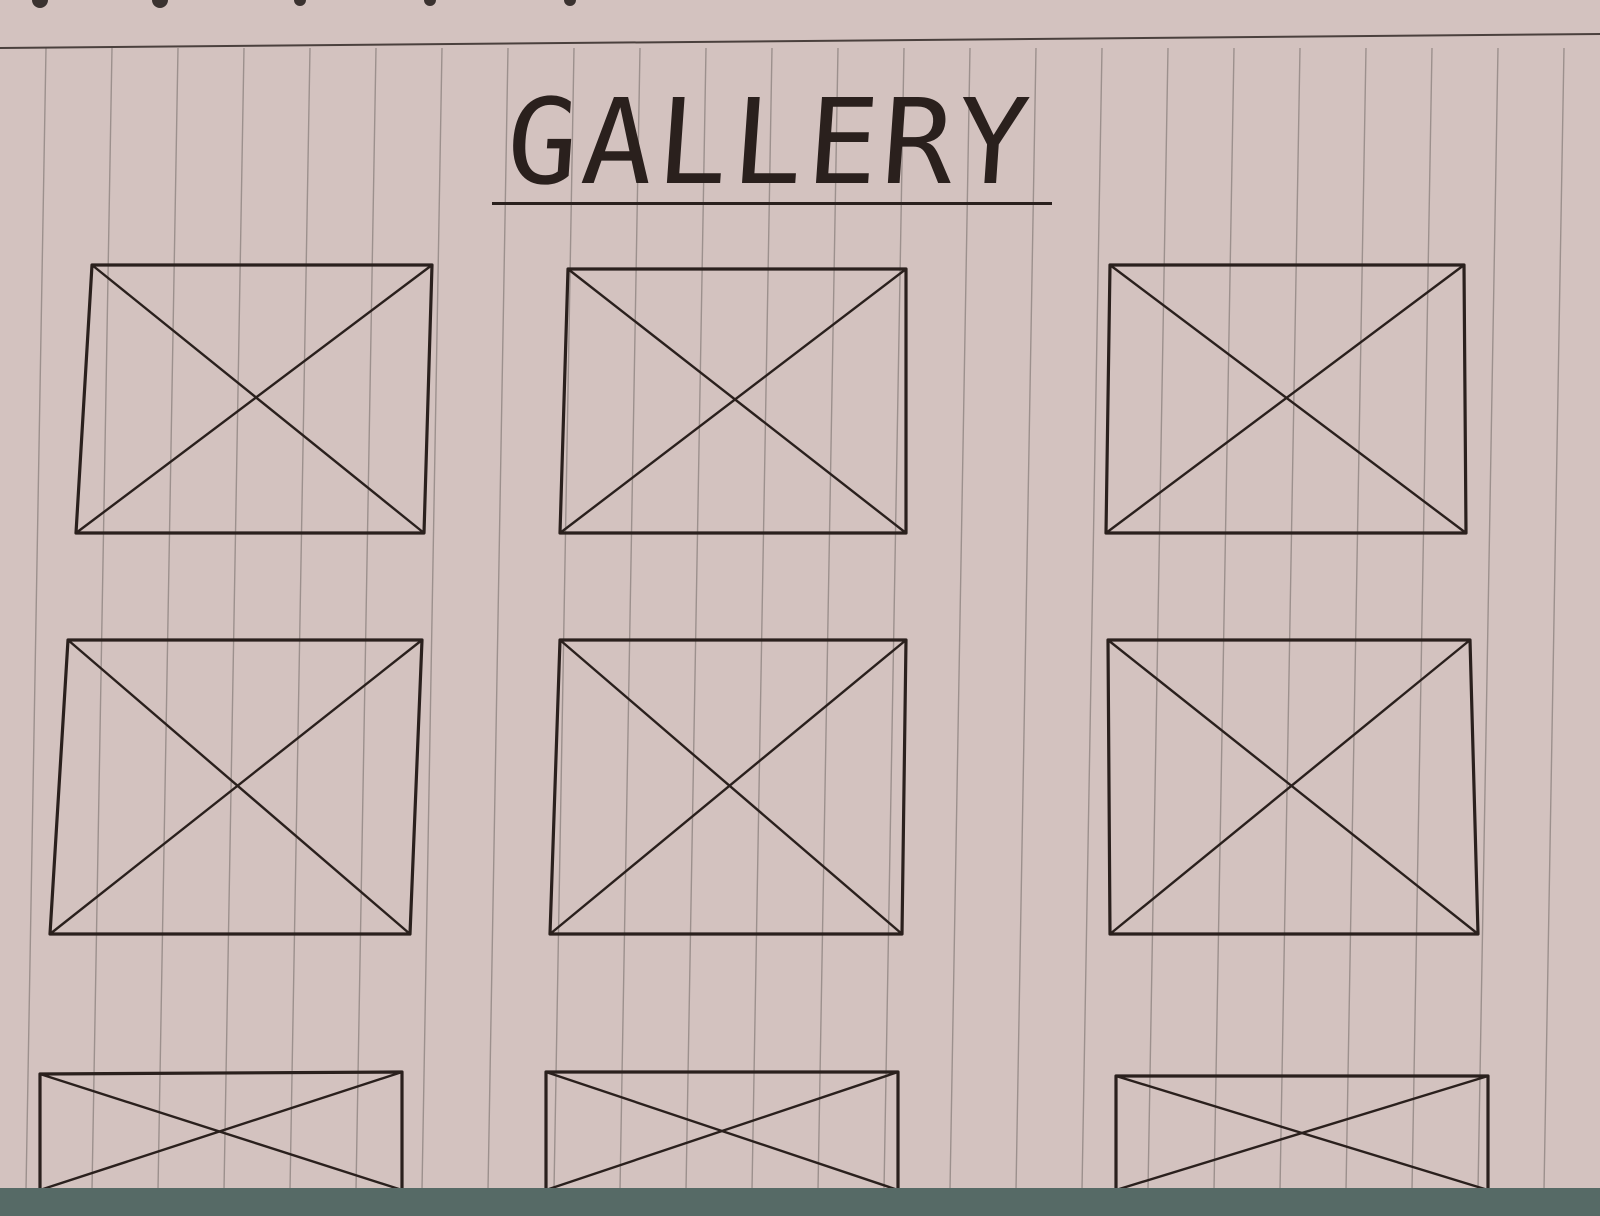  What do you see at coordinates (772, 203) in the screenshot?
I see `title-underline` at bounding box center [772, 203].